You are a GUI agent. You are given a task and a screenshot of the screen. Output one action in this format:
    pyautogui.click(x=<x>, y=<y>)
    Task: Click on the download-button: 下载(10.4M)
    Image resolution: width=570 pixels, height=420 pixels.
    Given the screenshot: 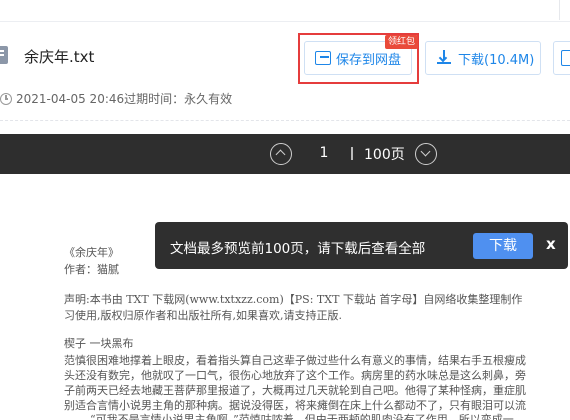 What is the action you would take?
    pyautogui.click(x=483, y=58)
    